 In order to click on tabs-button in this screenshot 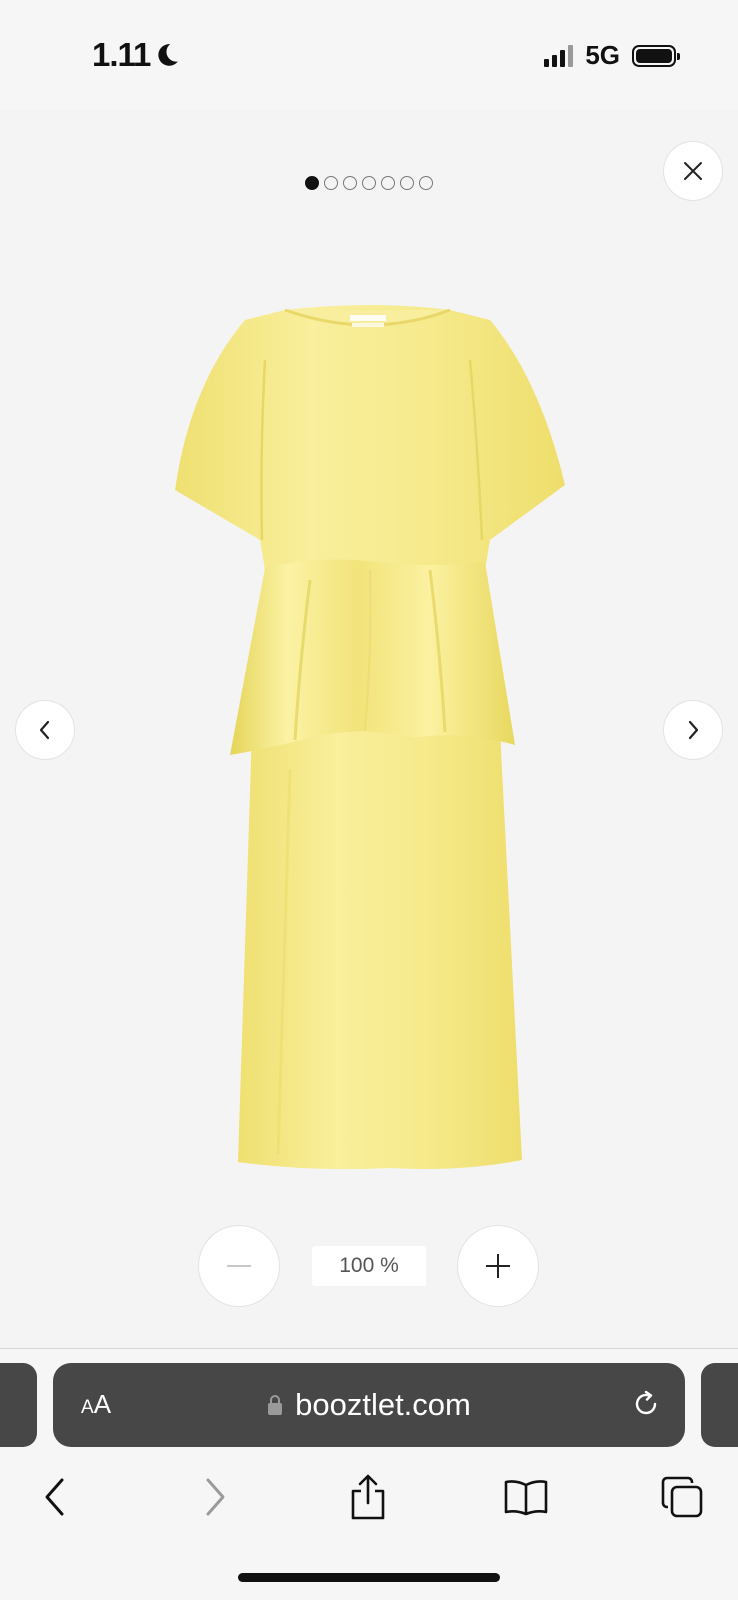, I will do `click(682, 1497)`.